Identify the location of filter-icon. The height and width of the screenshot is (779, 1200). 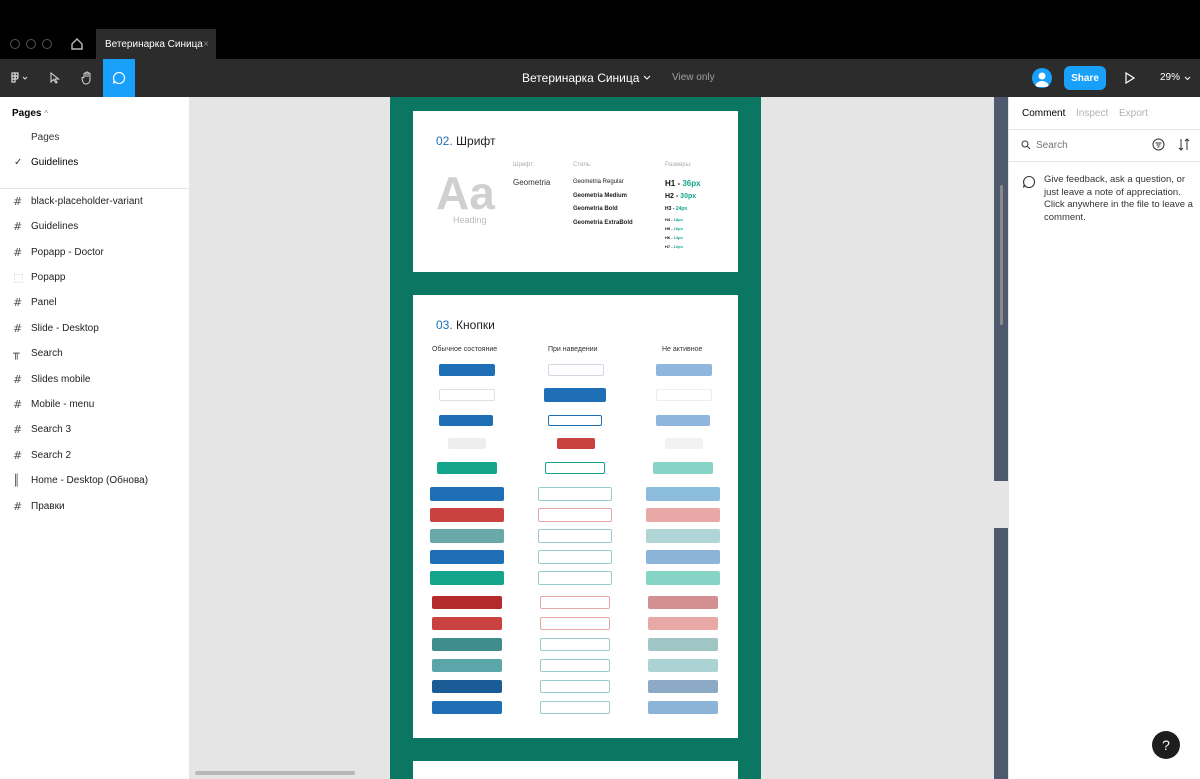
(1158, 144).